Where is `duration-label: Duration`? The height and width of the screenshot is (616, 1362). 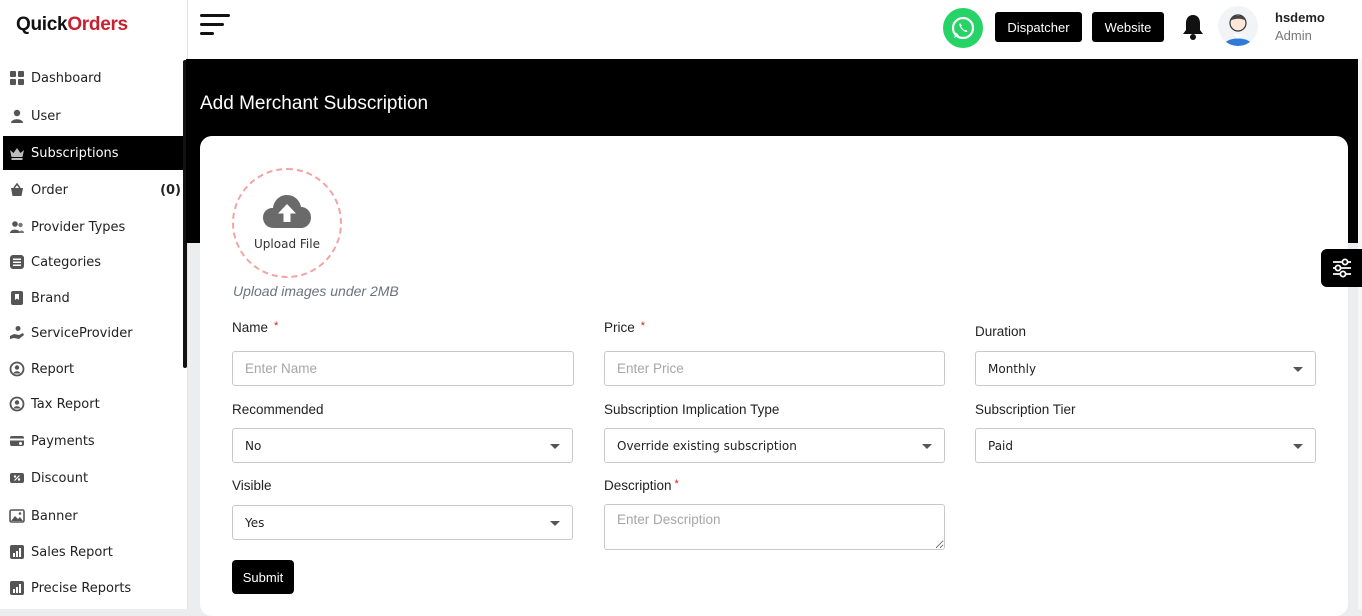
duration-label: Duration is located at coordinates (1001, 331).